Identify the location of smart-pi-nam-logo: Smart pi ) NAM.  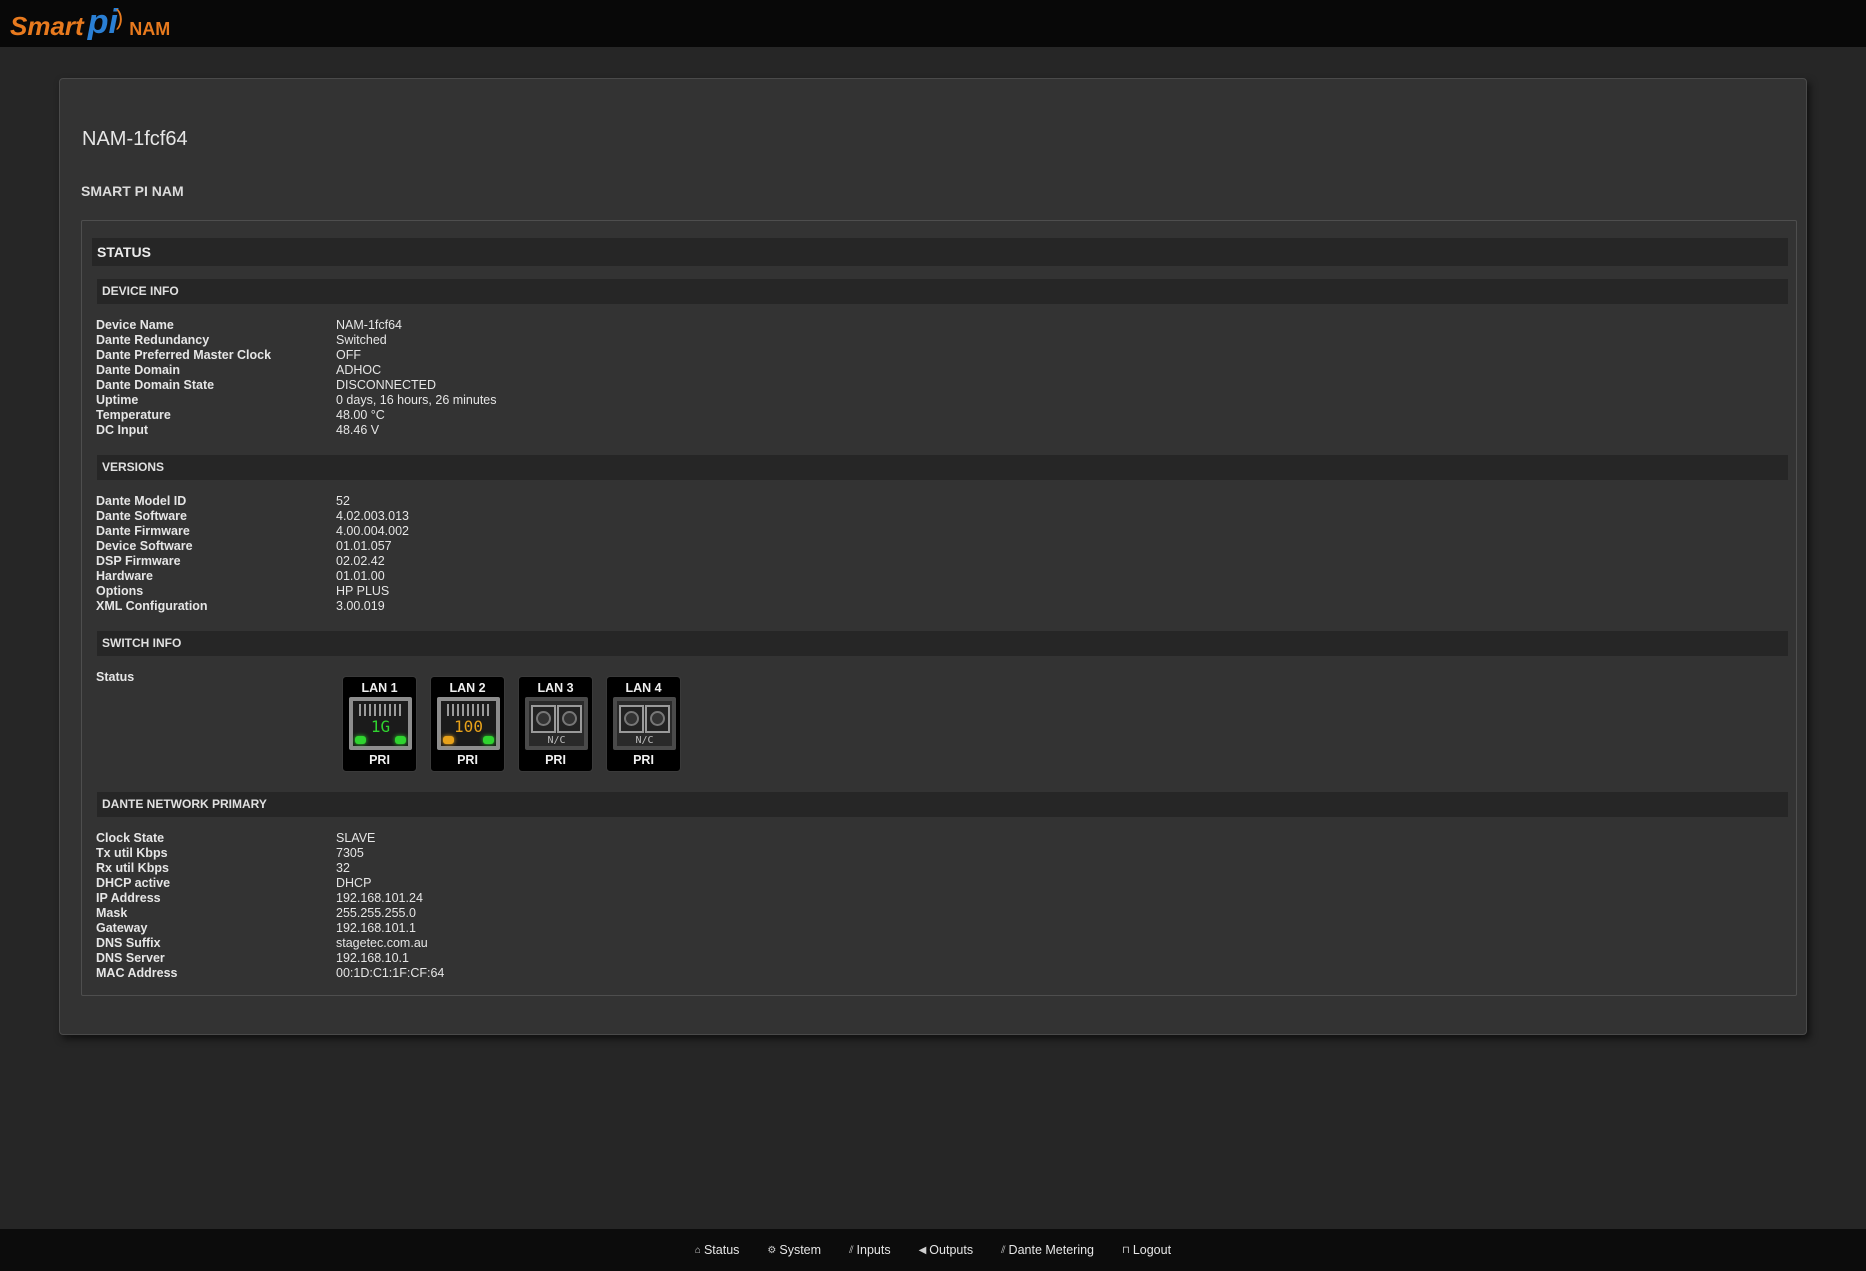
(90, 23).